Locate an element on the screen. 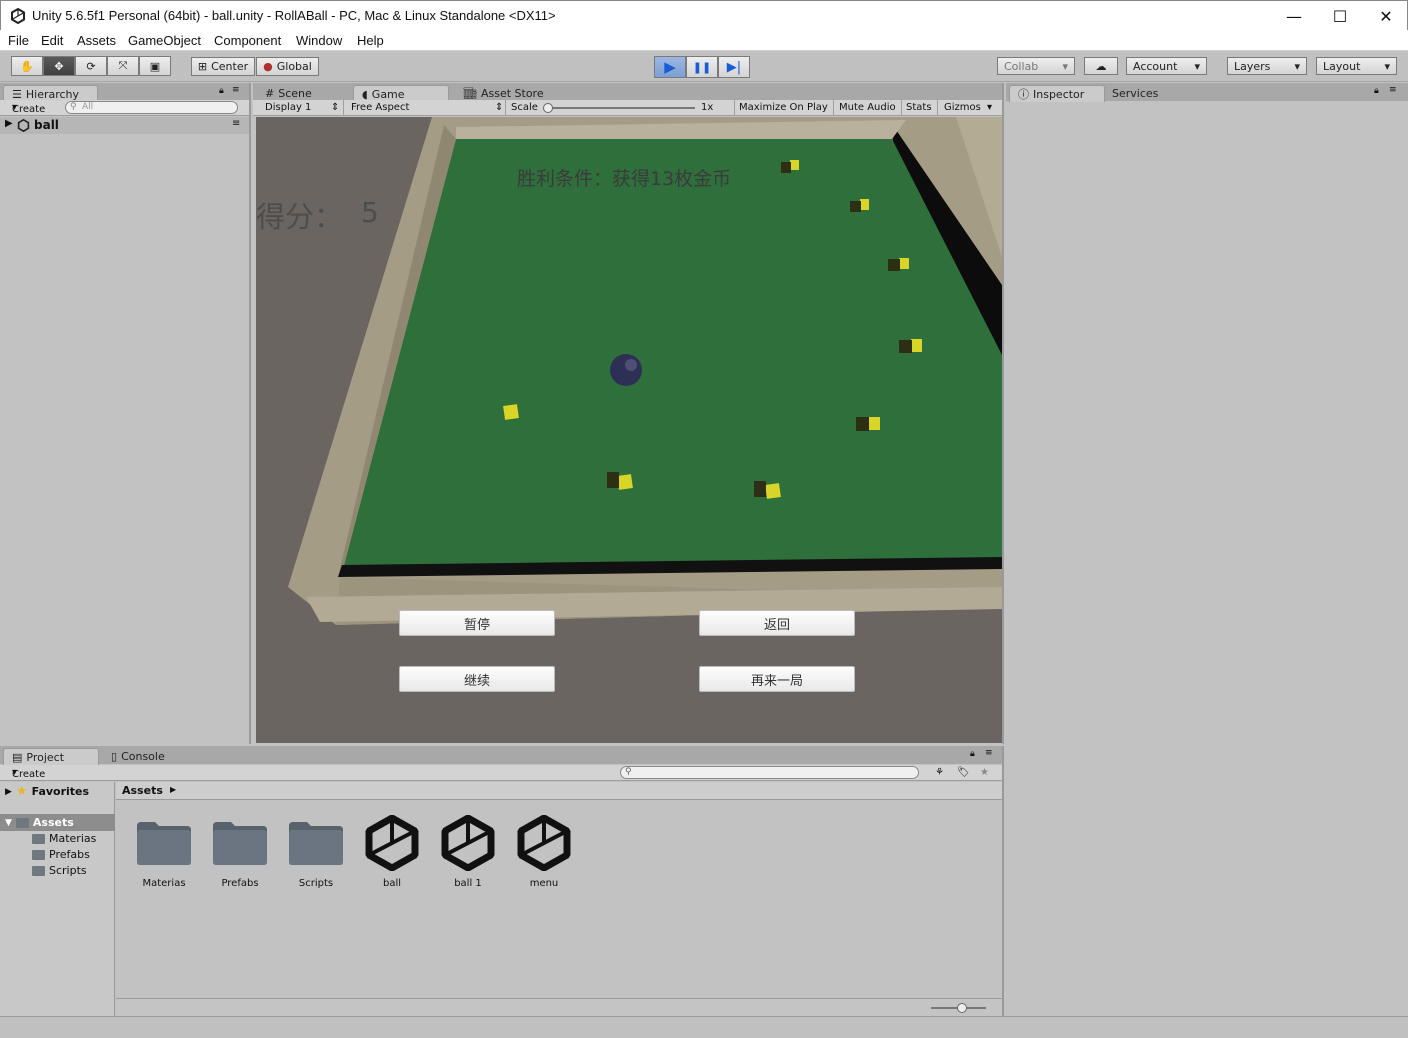  asset-label: Materias is located at coordinates (164, 883).